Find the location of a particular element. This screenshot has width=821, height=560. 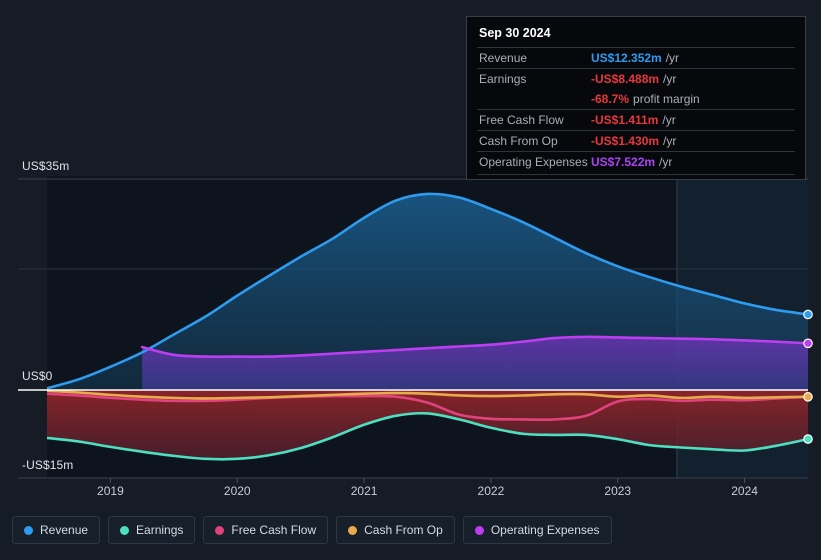

tooltip-row-value: -US$1.411m is located at coordinates (625, 120).